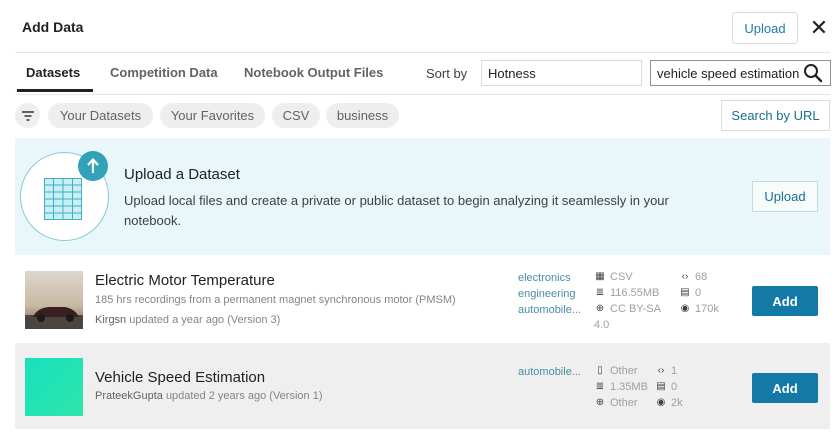  I want to click on dataset-author: PrateekGupta, so click(129, 396).